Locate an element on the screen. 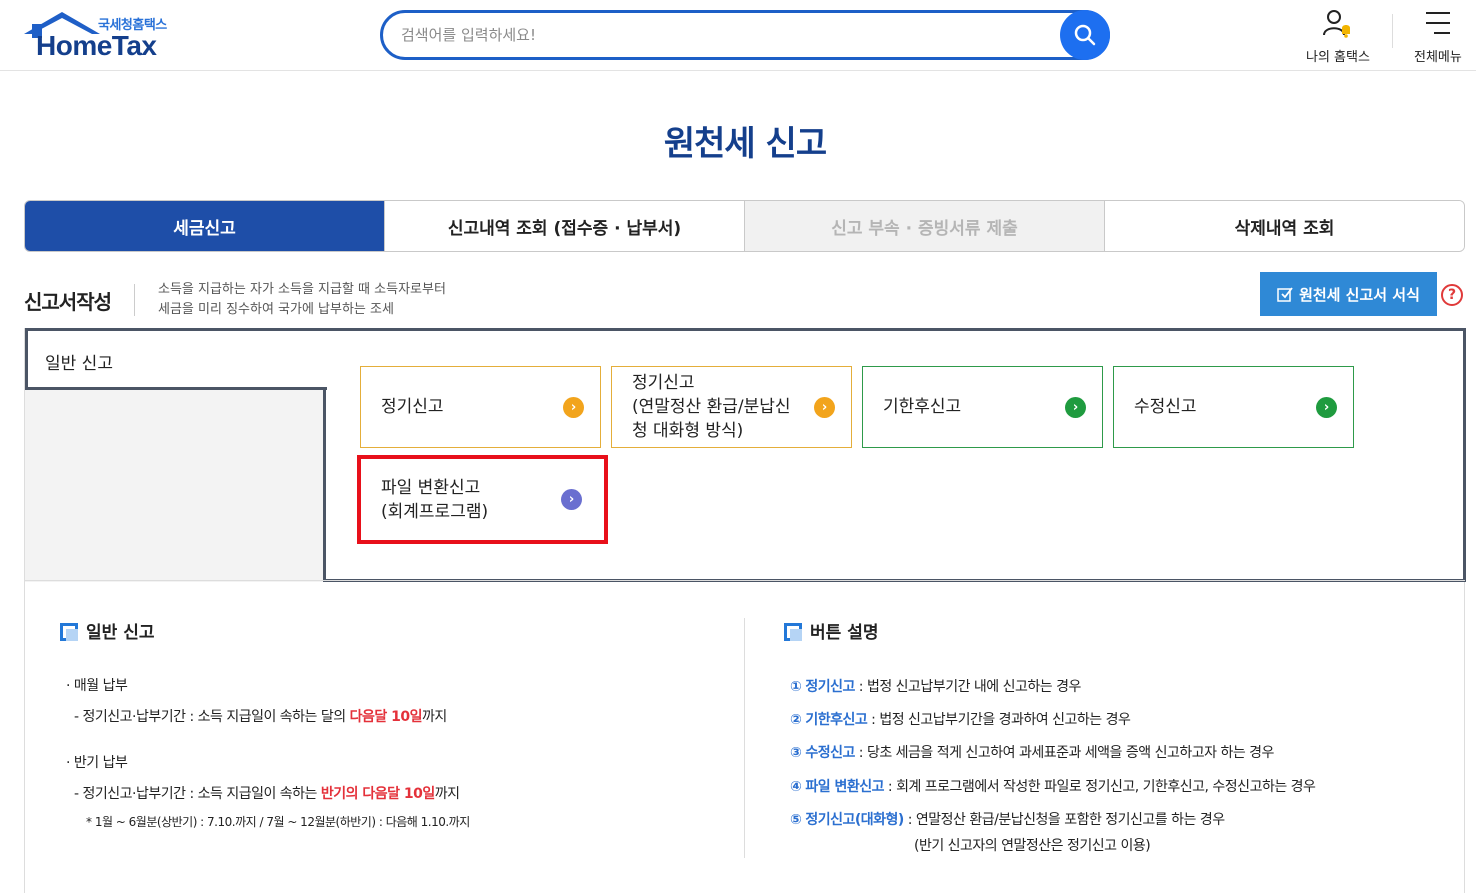 This screenshot has height=893, width=1476. description-item: ② 기한후신고 : 법정 신고납부기간을 경과하여 신고하는 경우 is located at coordinates (960, 719).